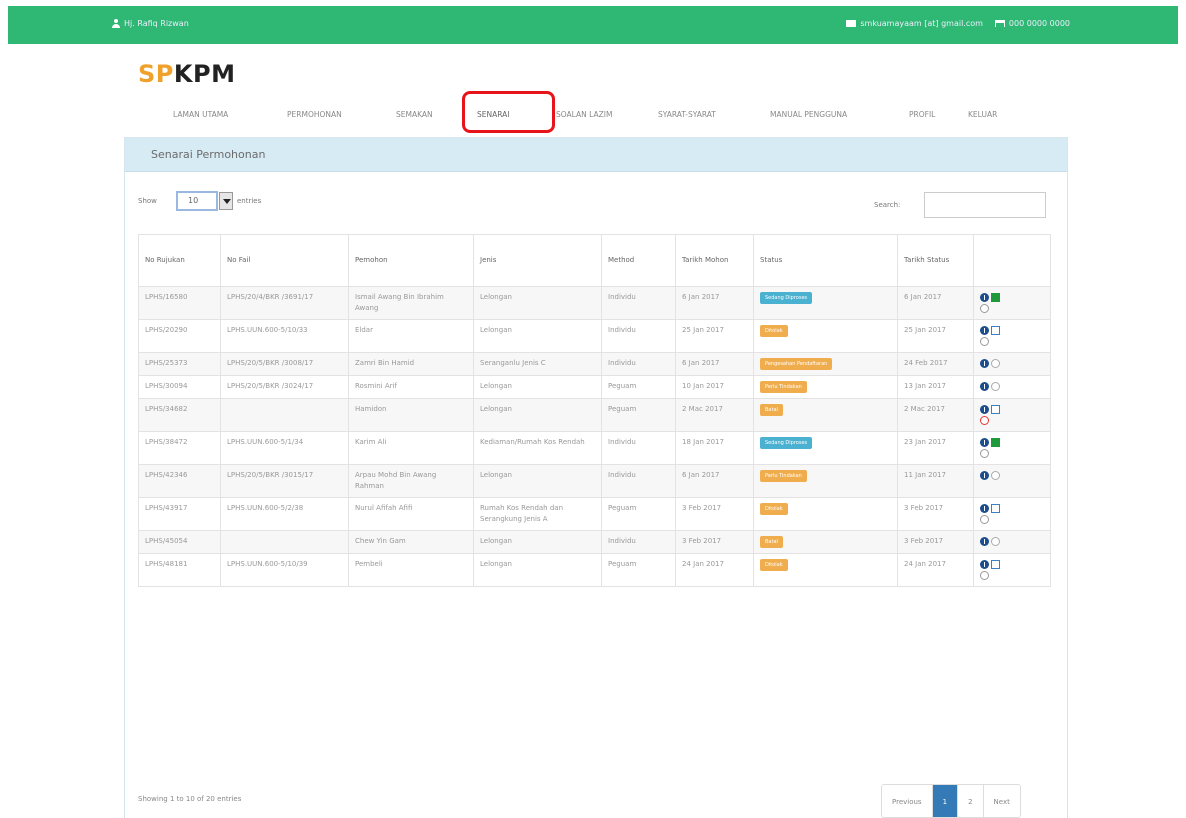 This screenshot has width=1186, height=818. I want to click on nav-soalan-lazim: SOALAN LAZIM, so click(584, 115).